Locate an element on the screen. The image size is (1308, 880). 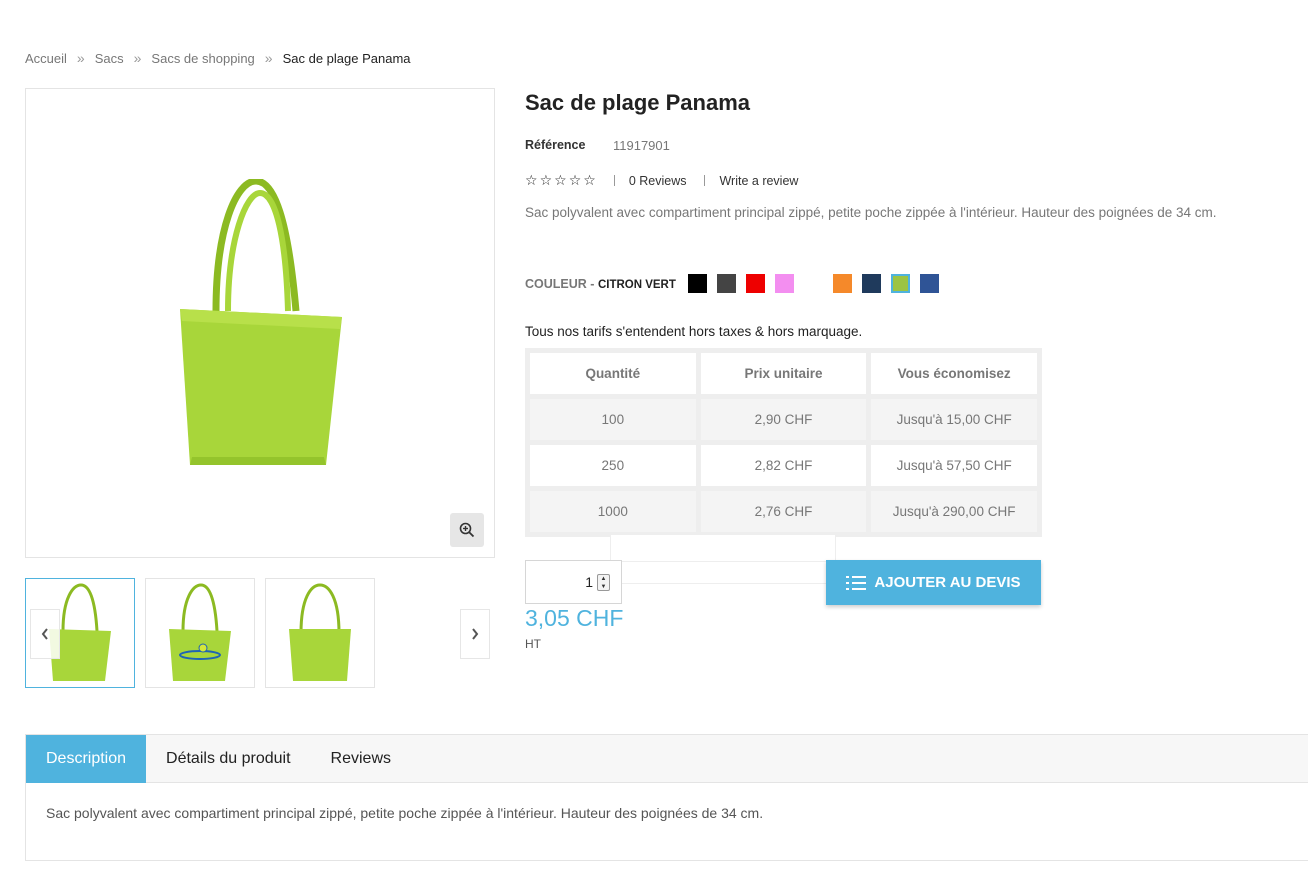
color-selector: COULEUR - CITRON VERT is located at coordinates (737, 283).